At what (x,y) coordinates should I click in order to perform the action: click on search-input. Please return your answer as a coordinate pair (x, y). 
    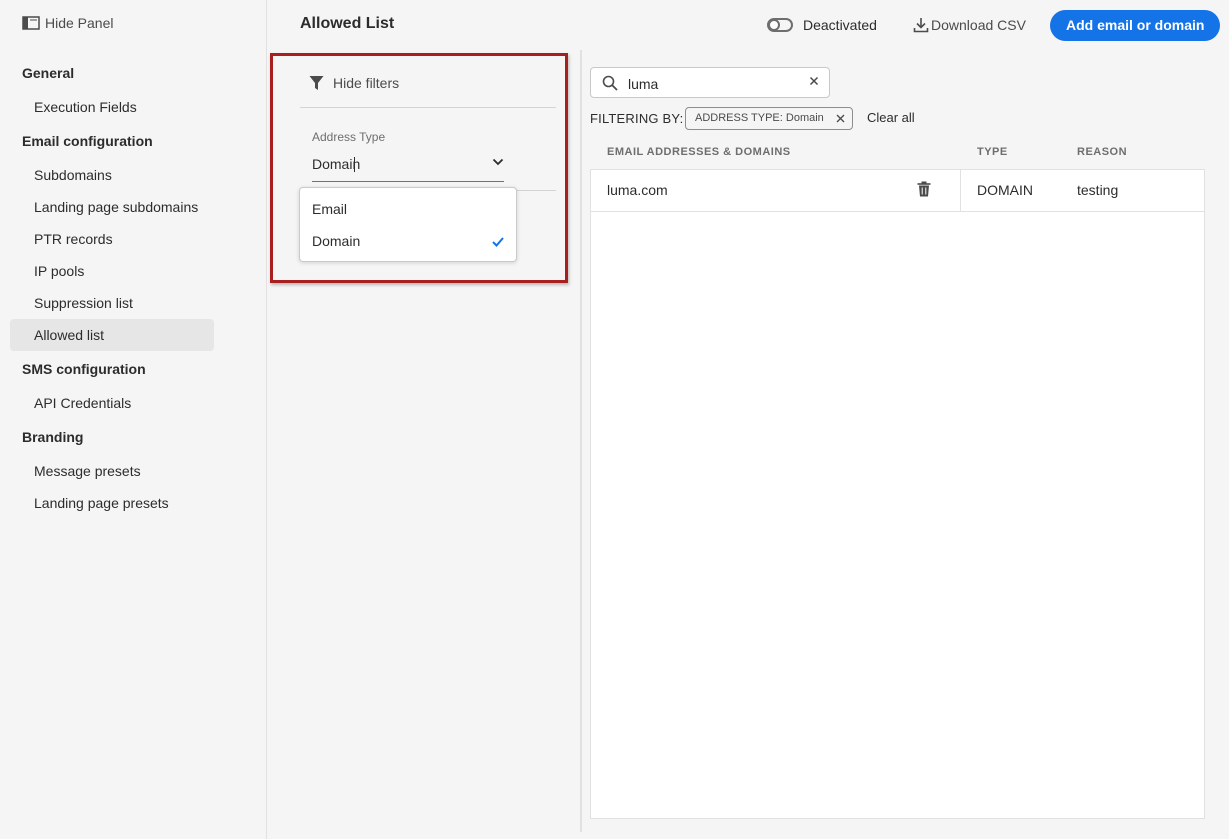
    Looking at the image, I should click on (713, 84).